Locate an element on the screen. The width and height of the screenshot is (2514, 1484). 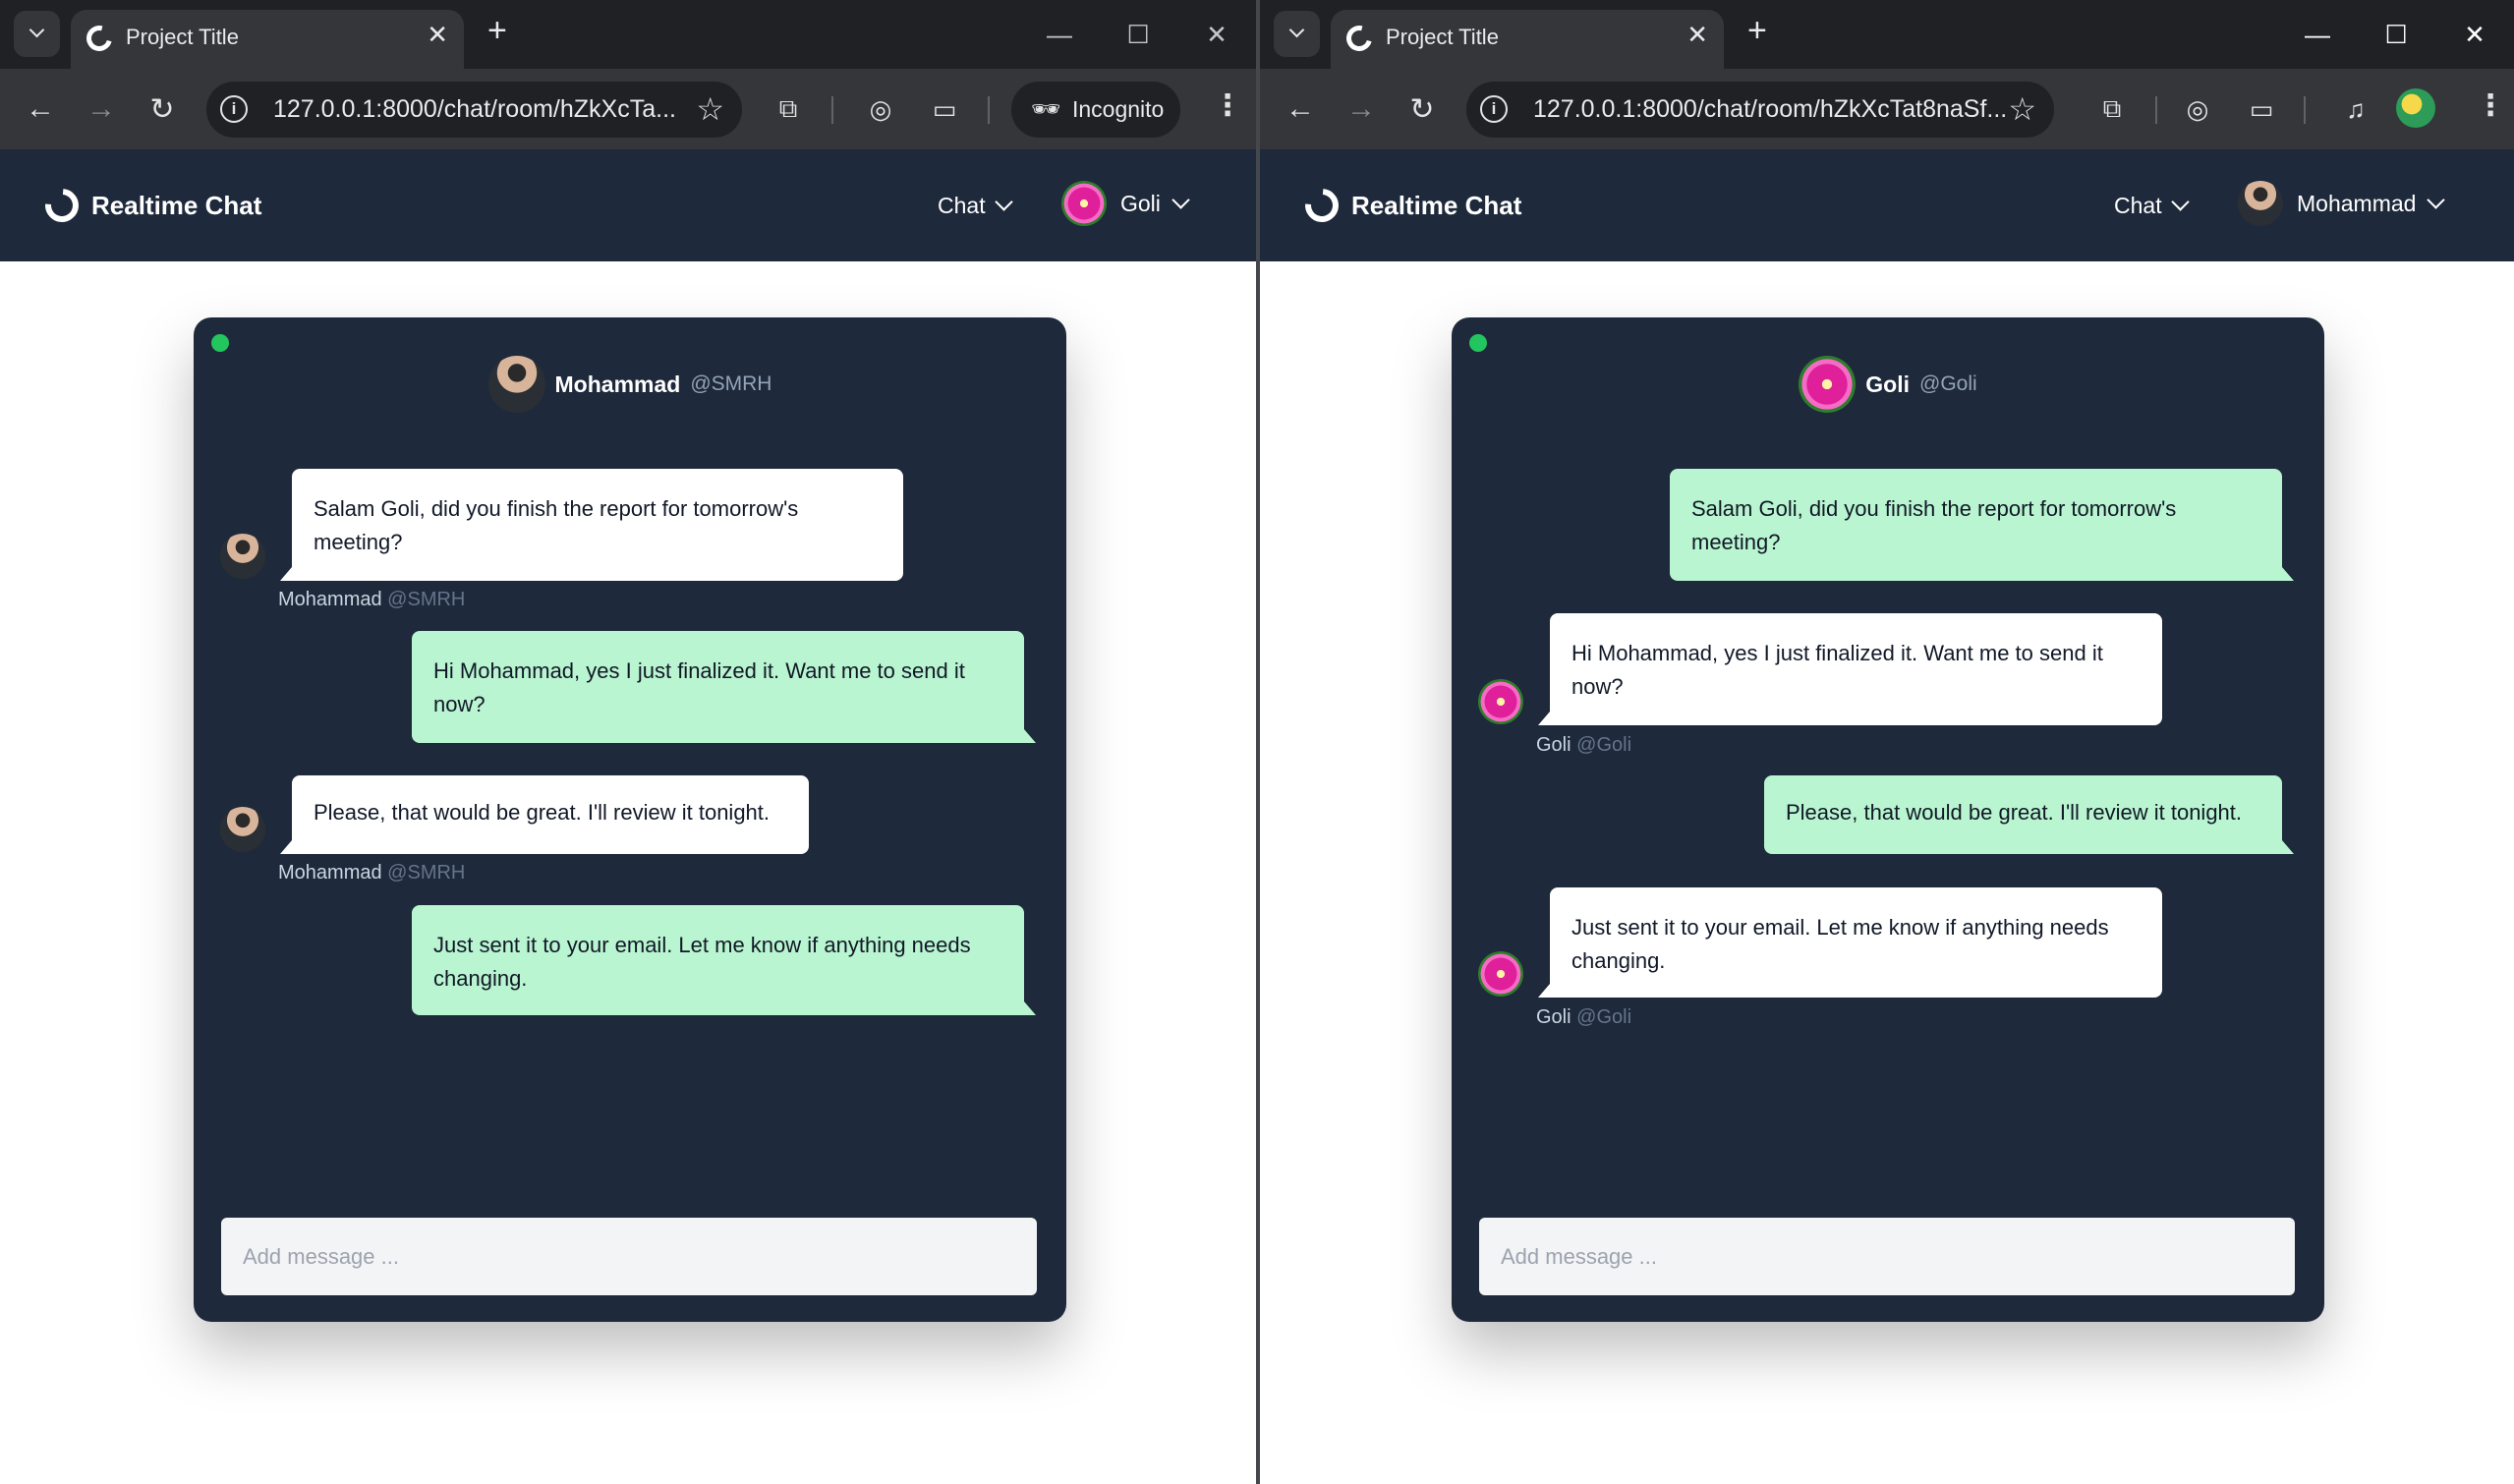
user-menu-name: Mohammad is located at coordinates (2357, 203).